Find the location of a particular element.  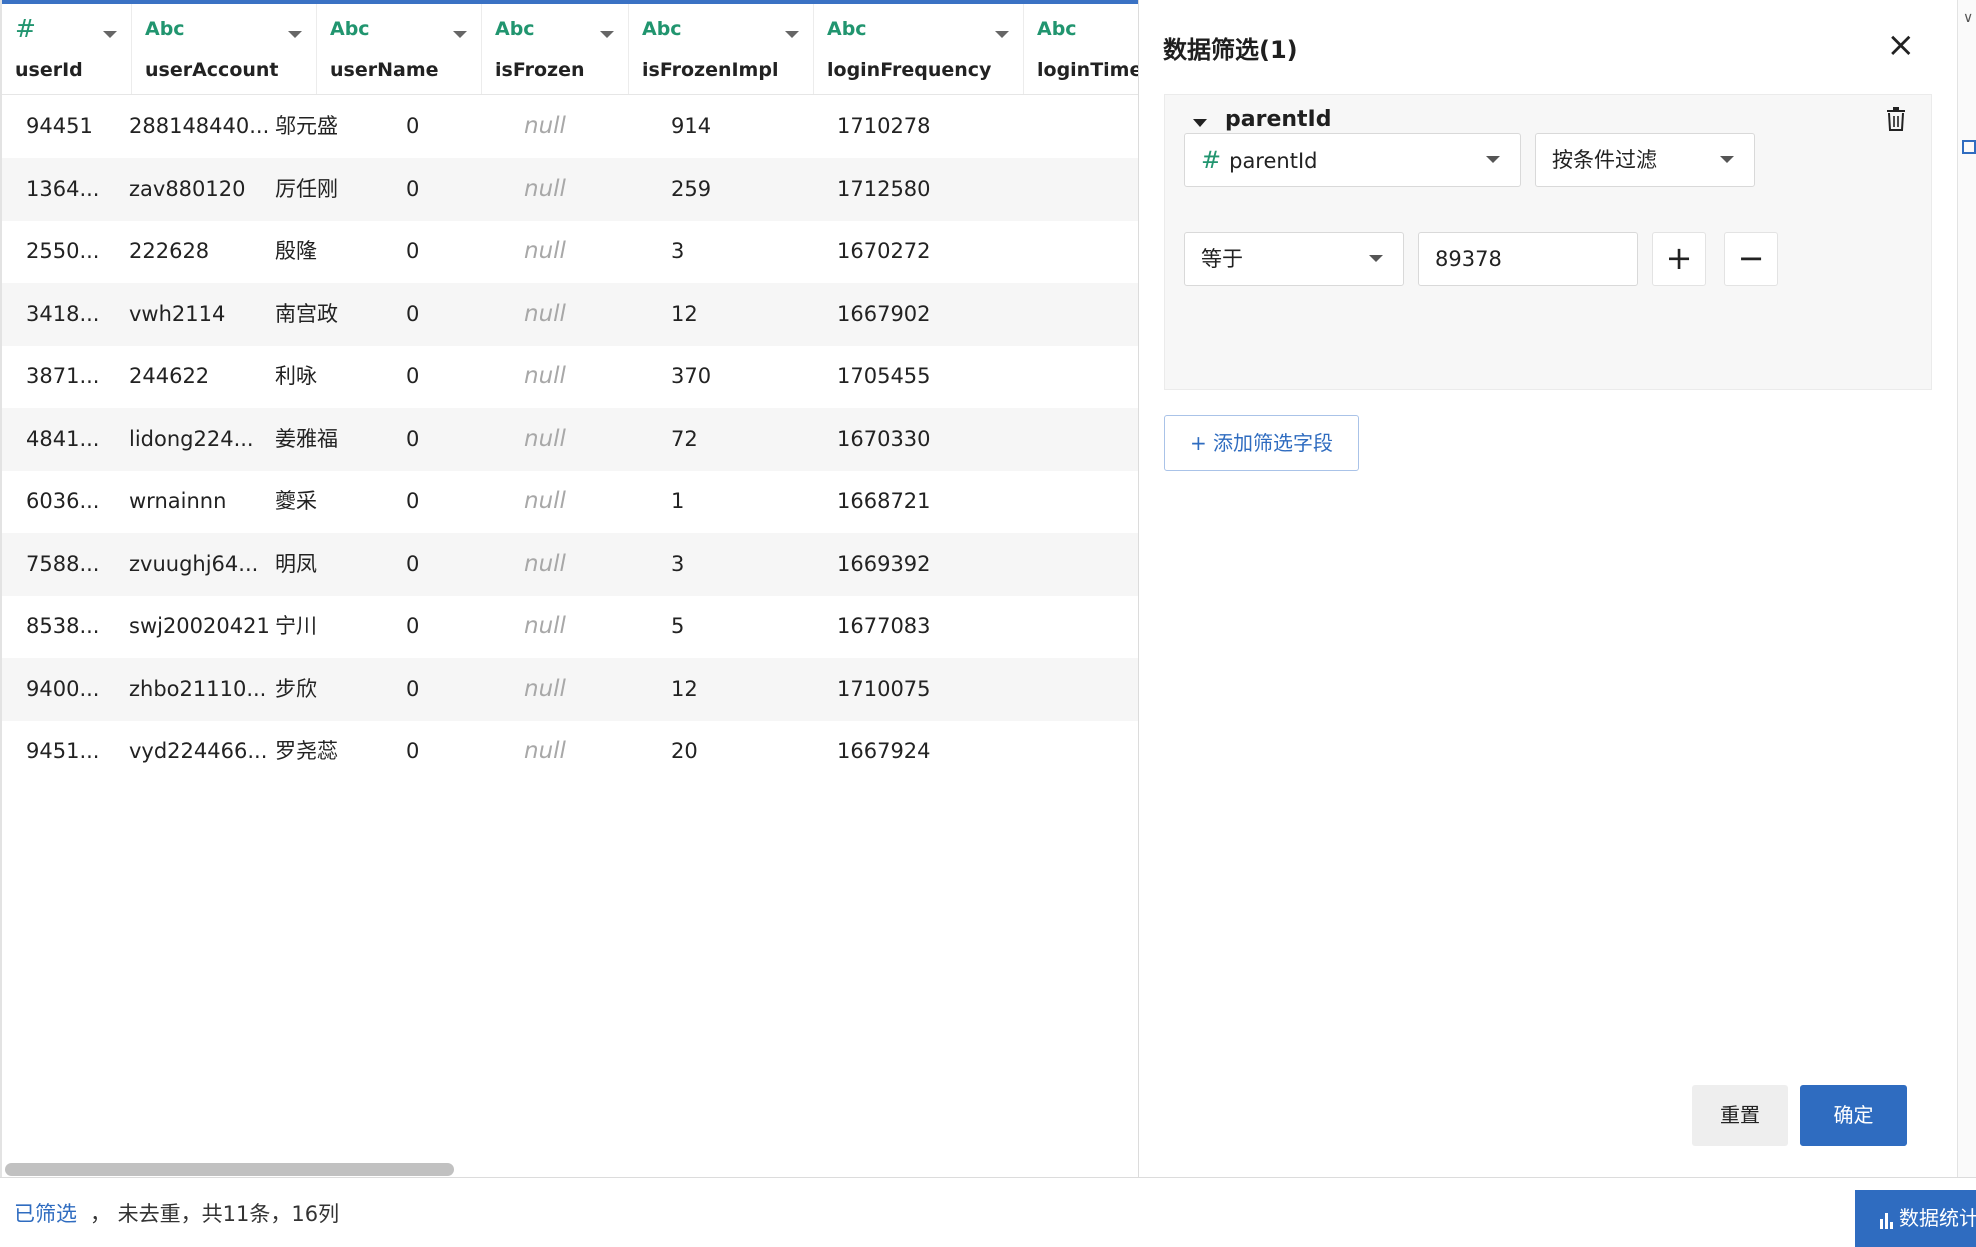

filter-mode-select: 按条件过滤 is located at coordinates (1645, 160).